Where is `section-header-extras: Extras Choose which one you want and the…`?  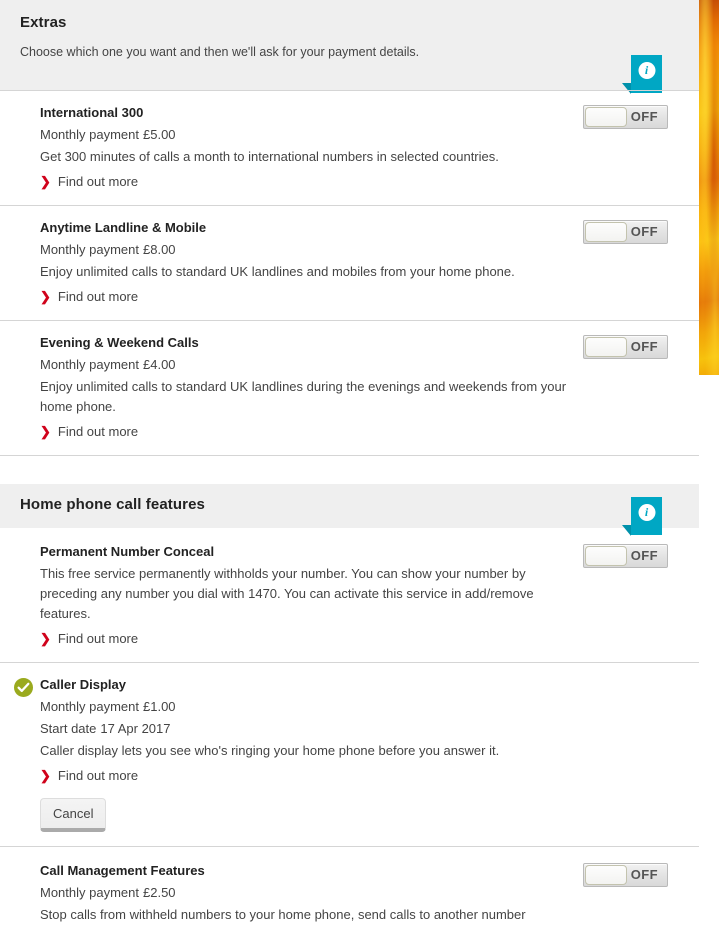
section-header-extras: Extras Choose which one you want and the… is located at coordinates (349, 47).